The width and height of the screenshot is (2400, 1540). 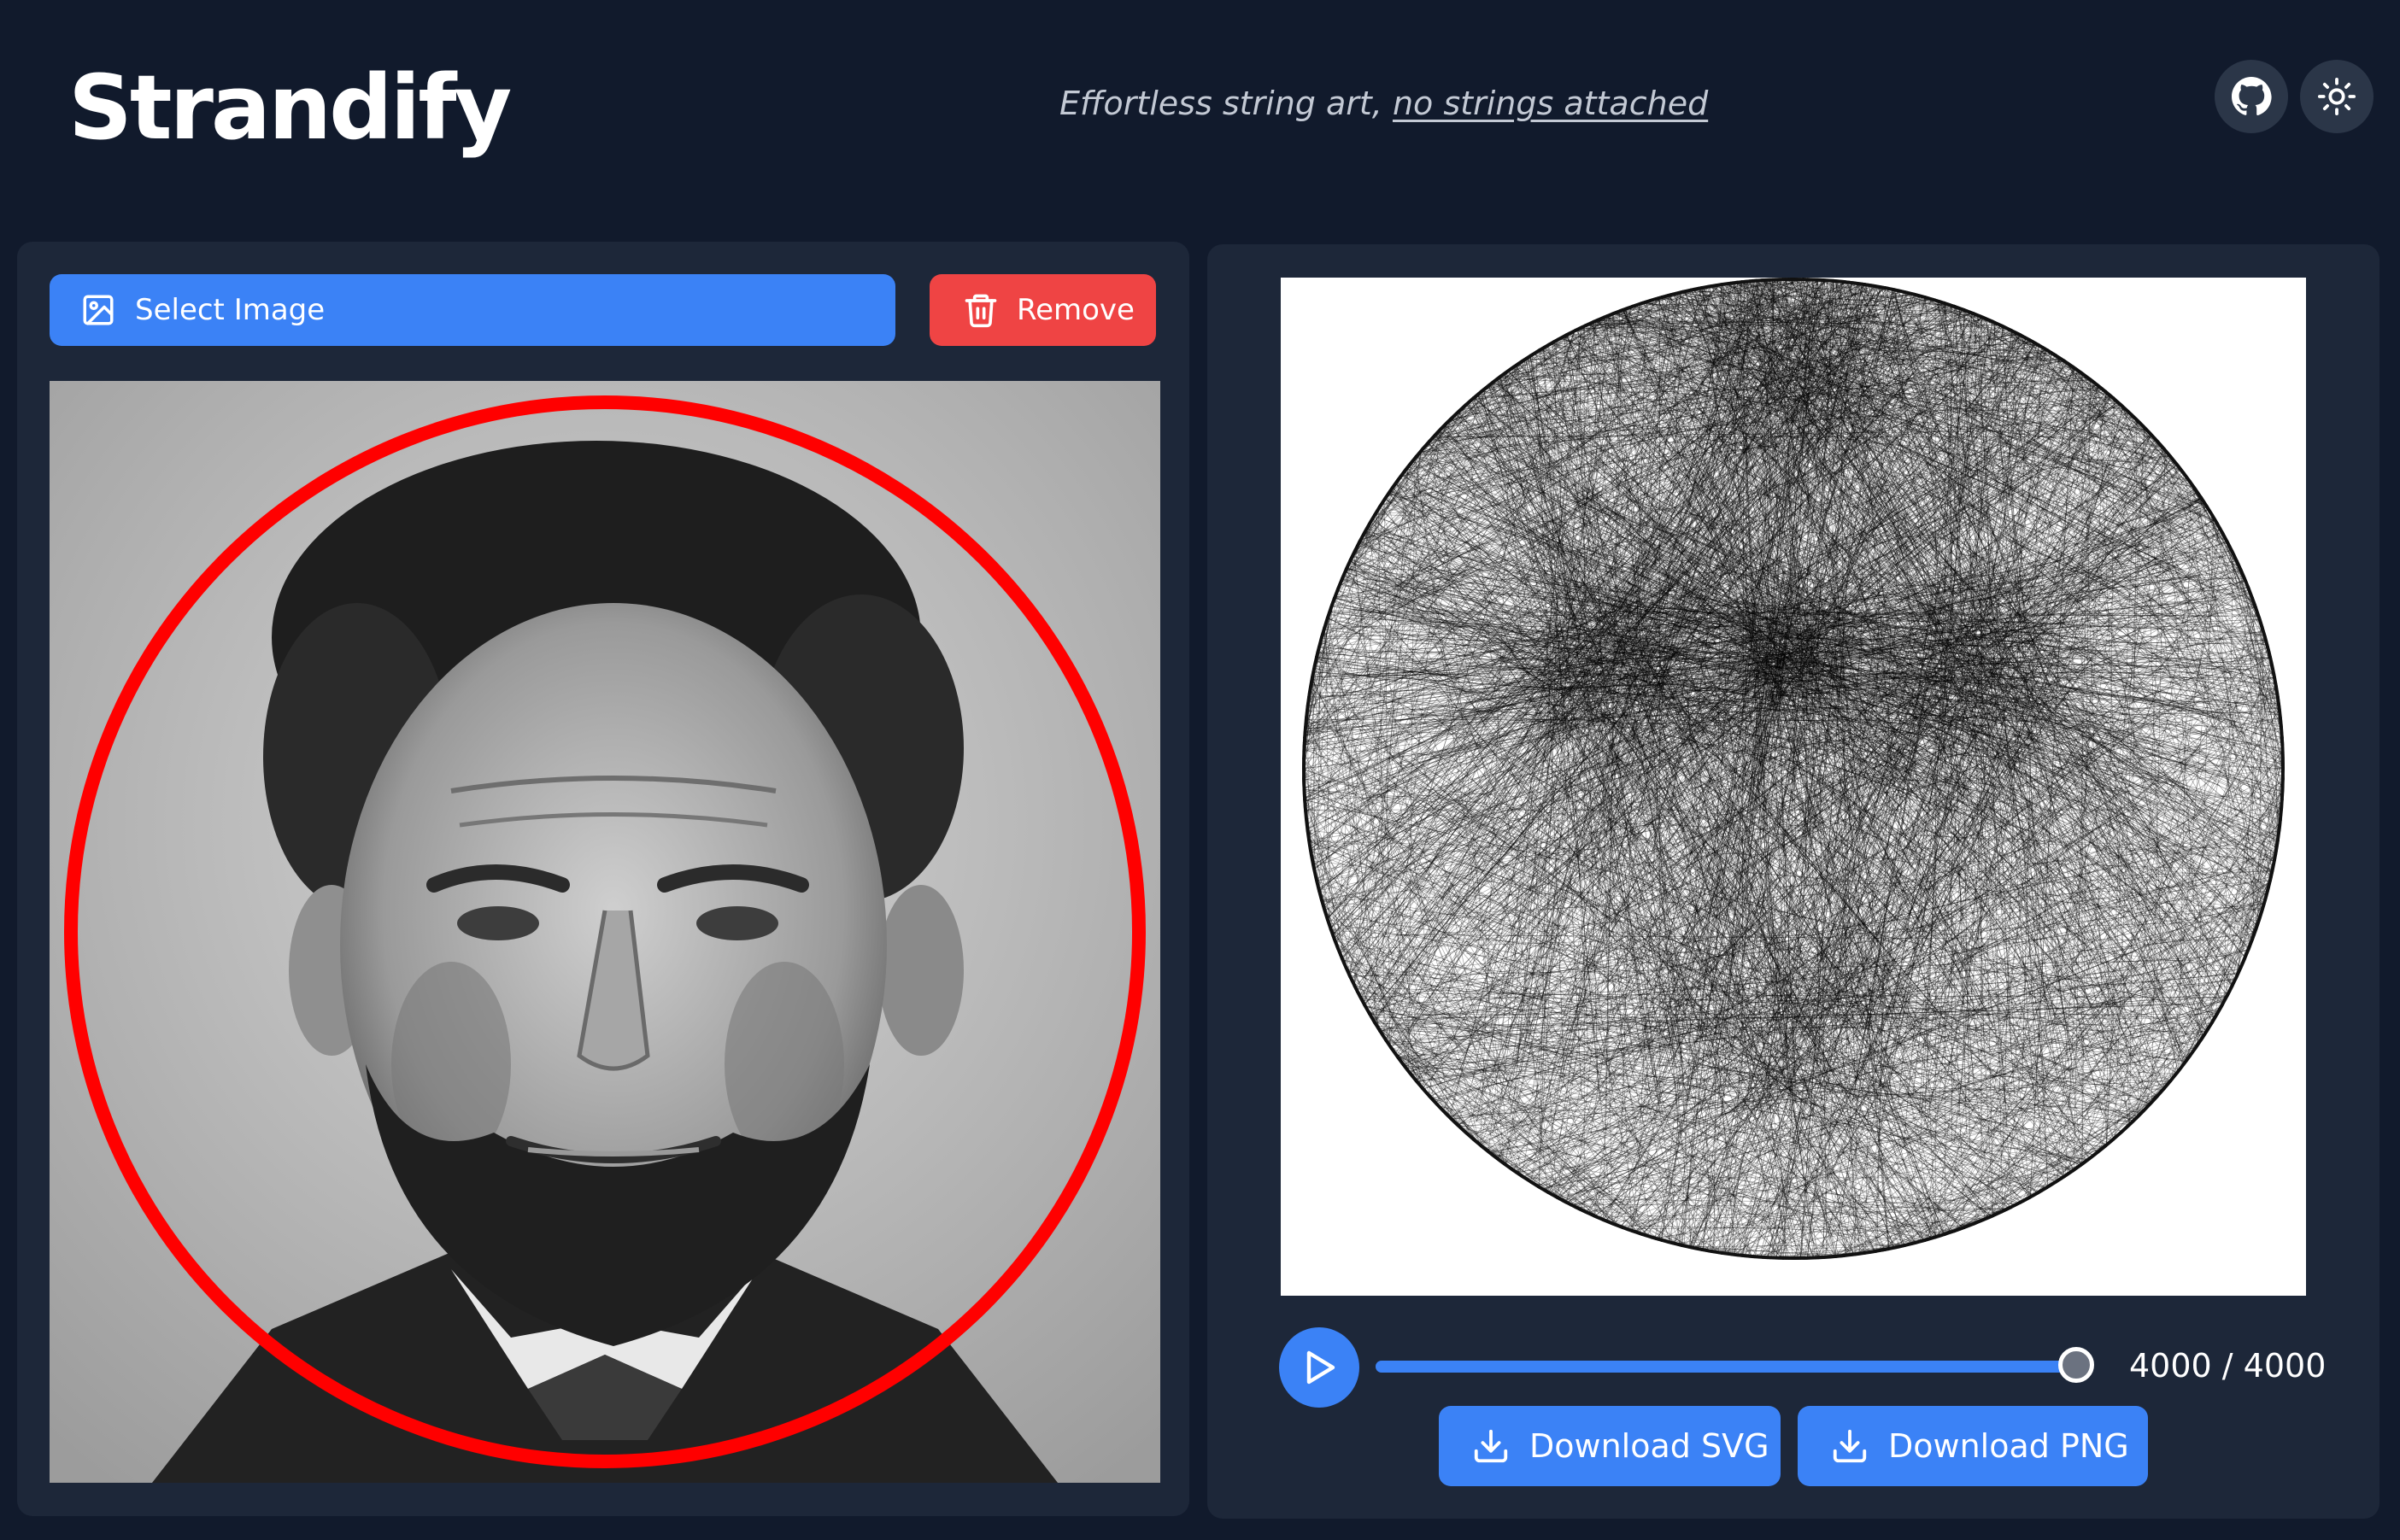 I want to click on play-button, so click(x=1319, y=1367).